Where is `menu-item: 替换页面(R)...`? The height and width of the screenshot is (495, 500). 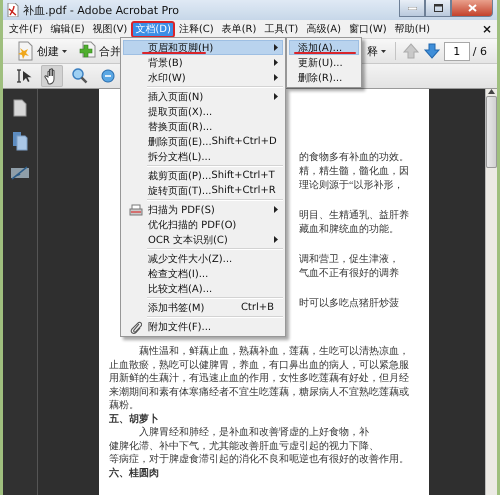 menu-item: 替换页面(R)... is located at coordinates (203, 126).